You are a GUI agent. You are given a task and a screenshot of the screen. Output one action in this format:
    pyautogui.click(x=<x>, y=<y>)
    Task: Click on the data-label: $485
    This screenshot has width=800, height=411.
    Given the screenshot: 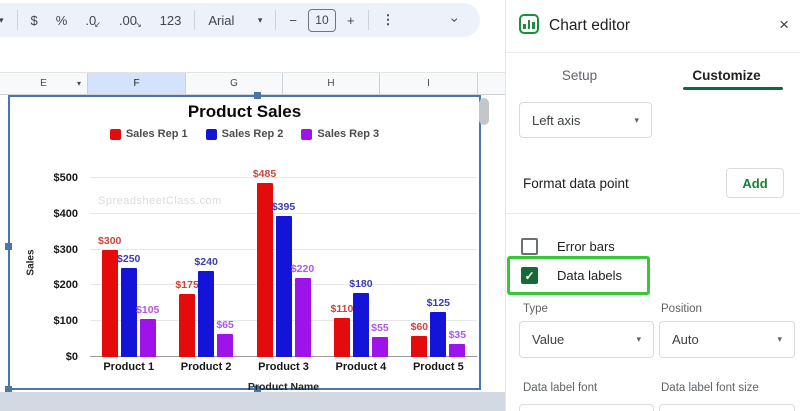 What is the action you would take?
    pyautogui.click(x=264, y=174)
    